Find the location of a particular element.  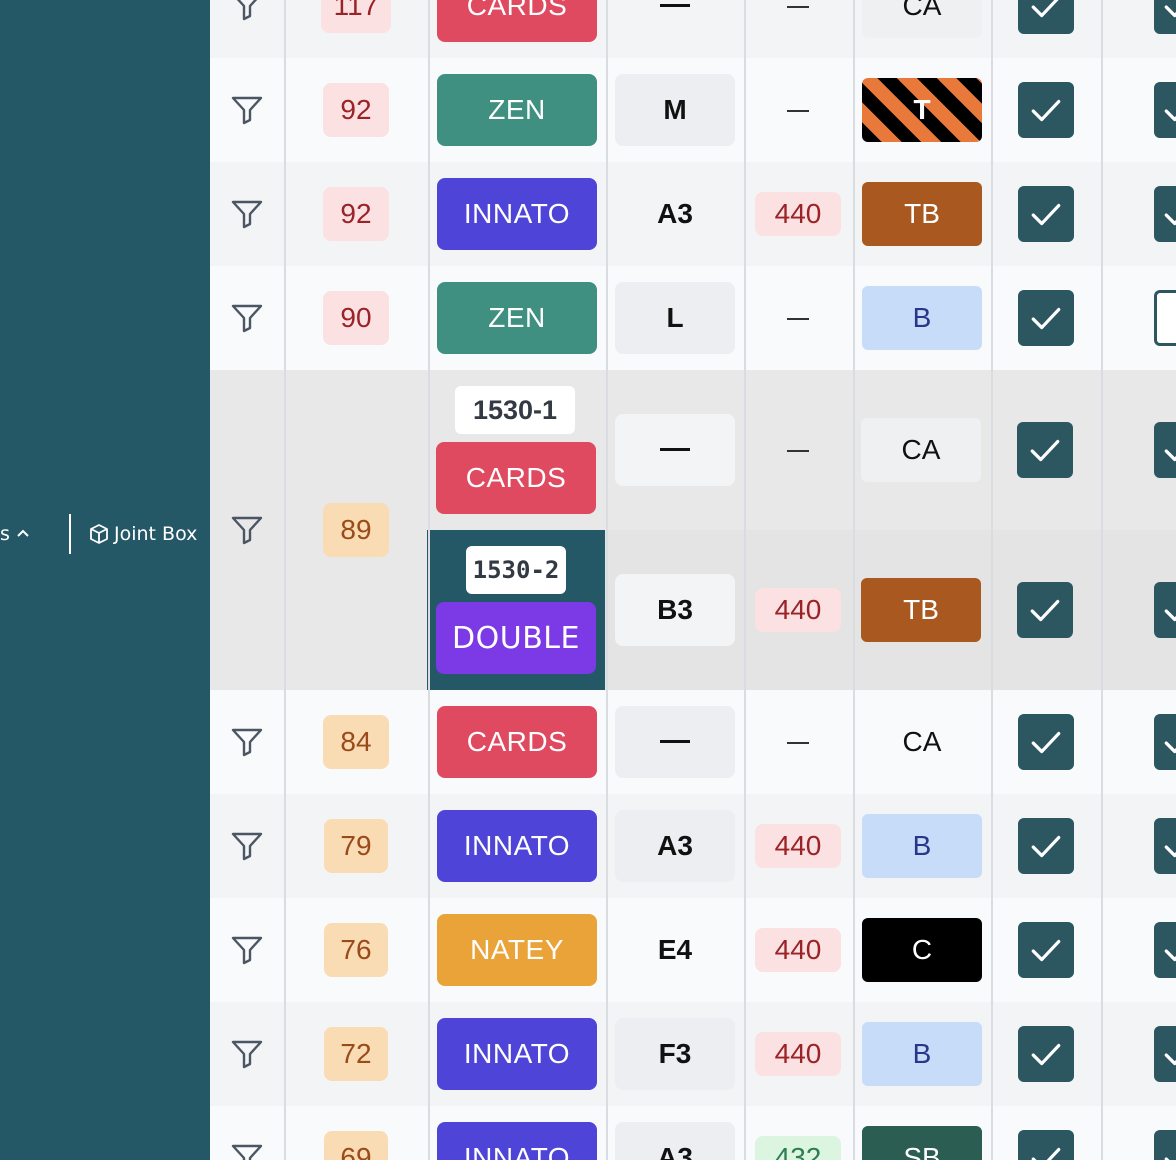

sidebar-item-label: Joint Box is located at coordinates (156, 534).